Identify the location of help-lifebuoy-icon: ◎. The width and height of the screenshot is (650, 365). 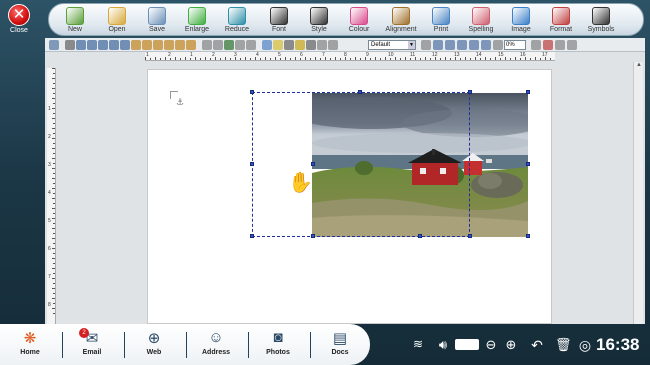
(585, 345).